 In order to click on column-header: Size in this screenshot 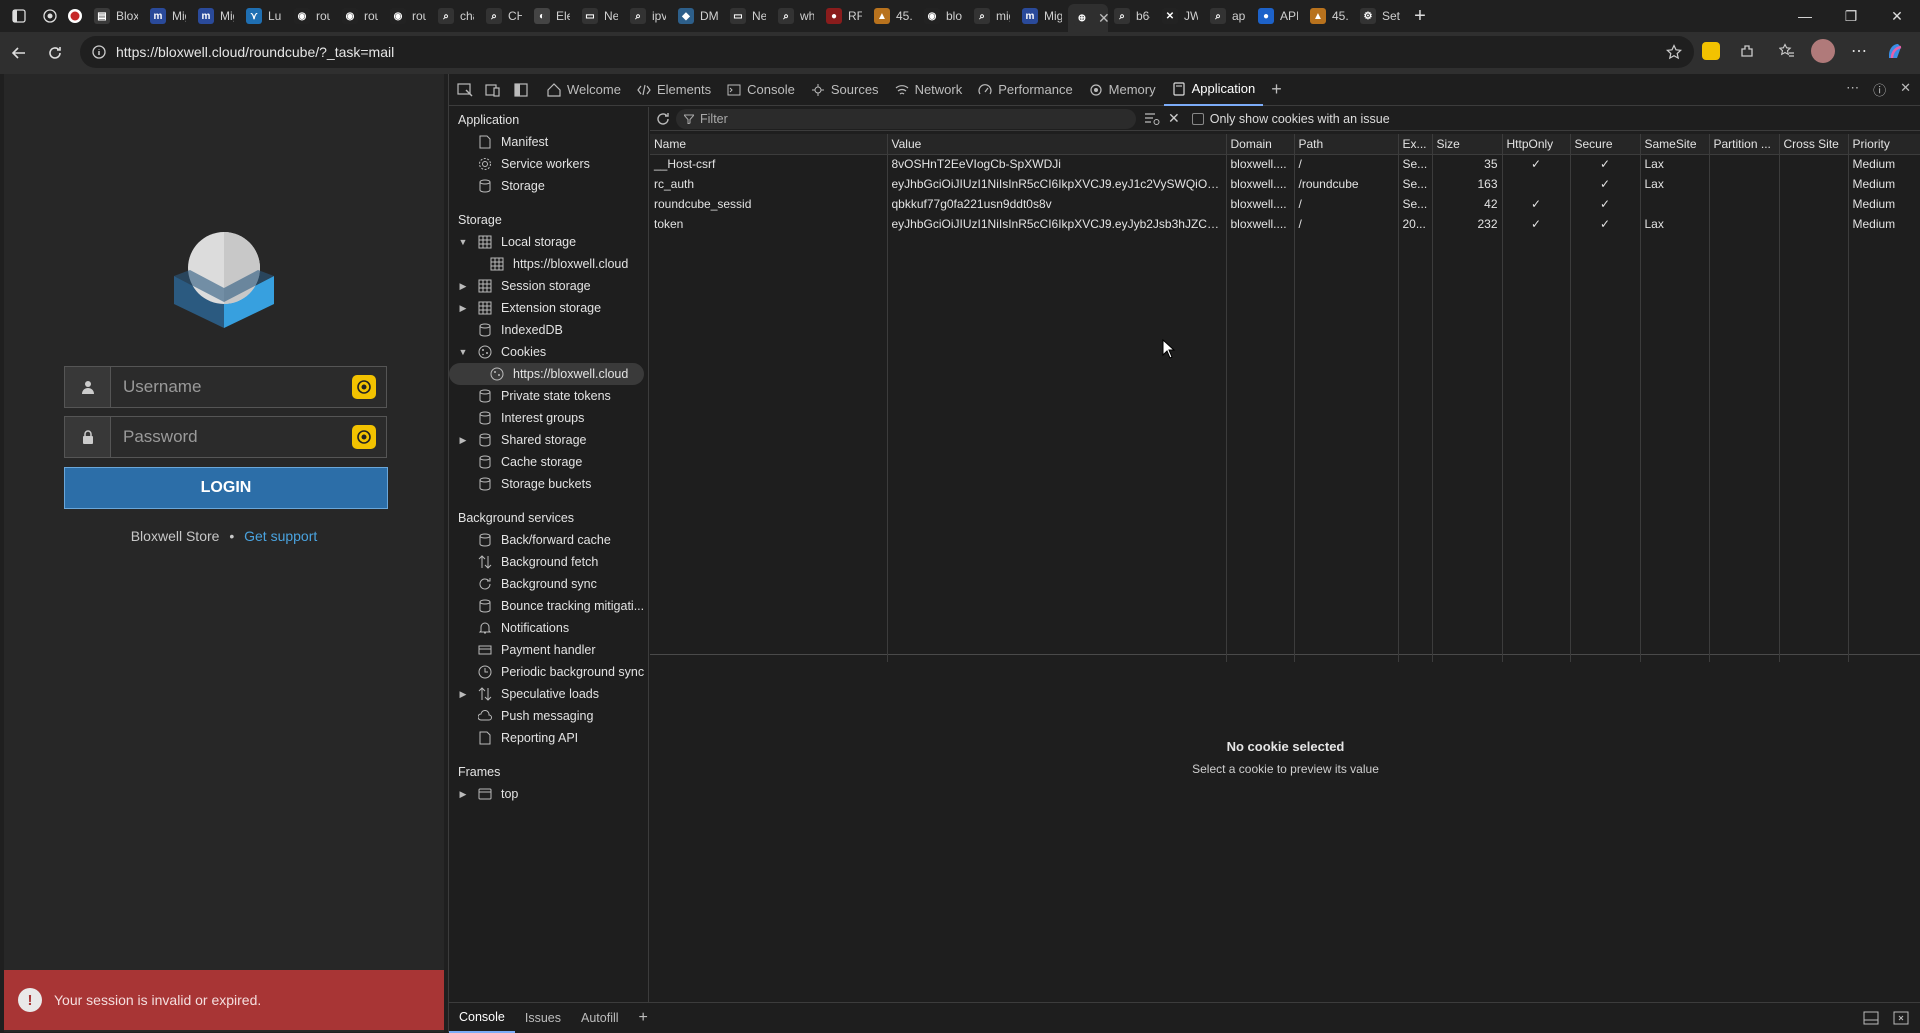, I will do `click(1467, 144)`.